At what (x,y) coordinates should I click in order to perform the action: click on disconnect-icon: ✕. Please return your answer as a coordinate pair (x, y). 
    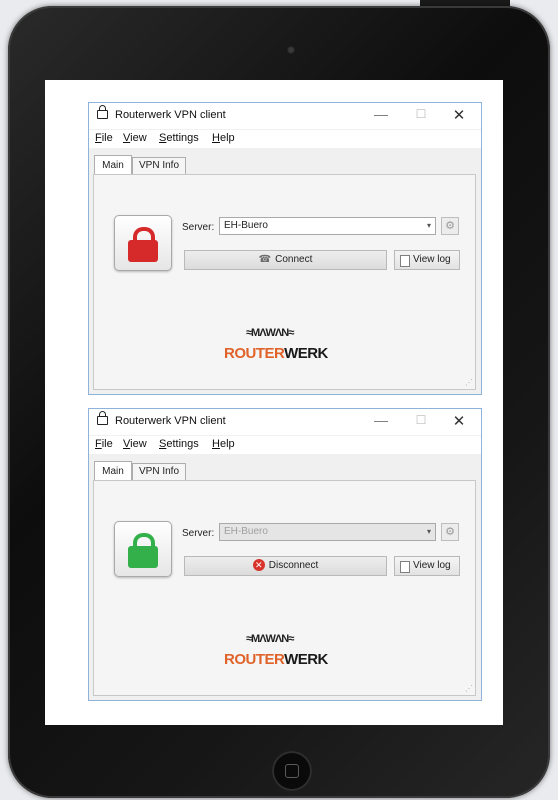
    Looking at the image, I should click on (258, 565).